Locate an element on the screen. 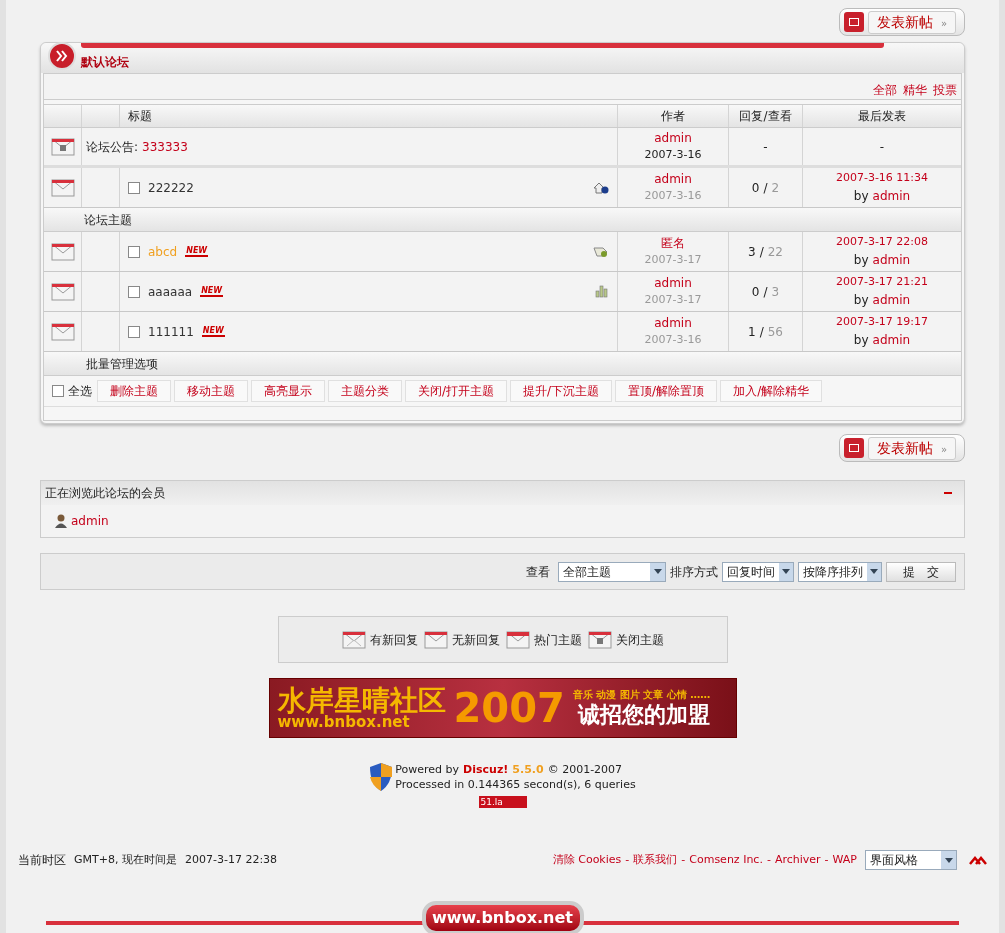  timezone-label: 当前时区 is located at coordinates (42, 860).